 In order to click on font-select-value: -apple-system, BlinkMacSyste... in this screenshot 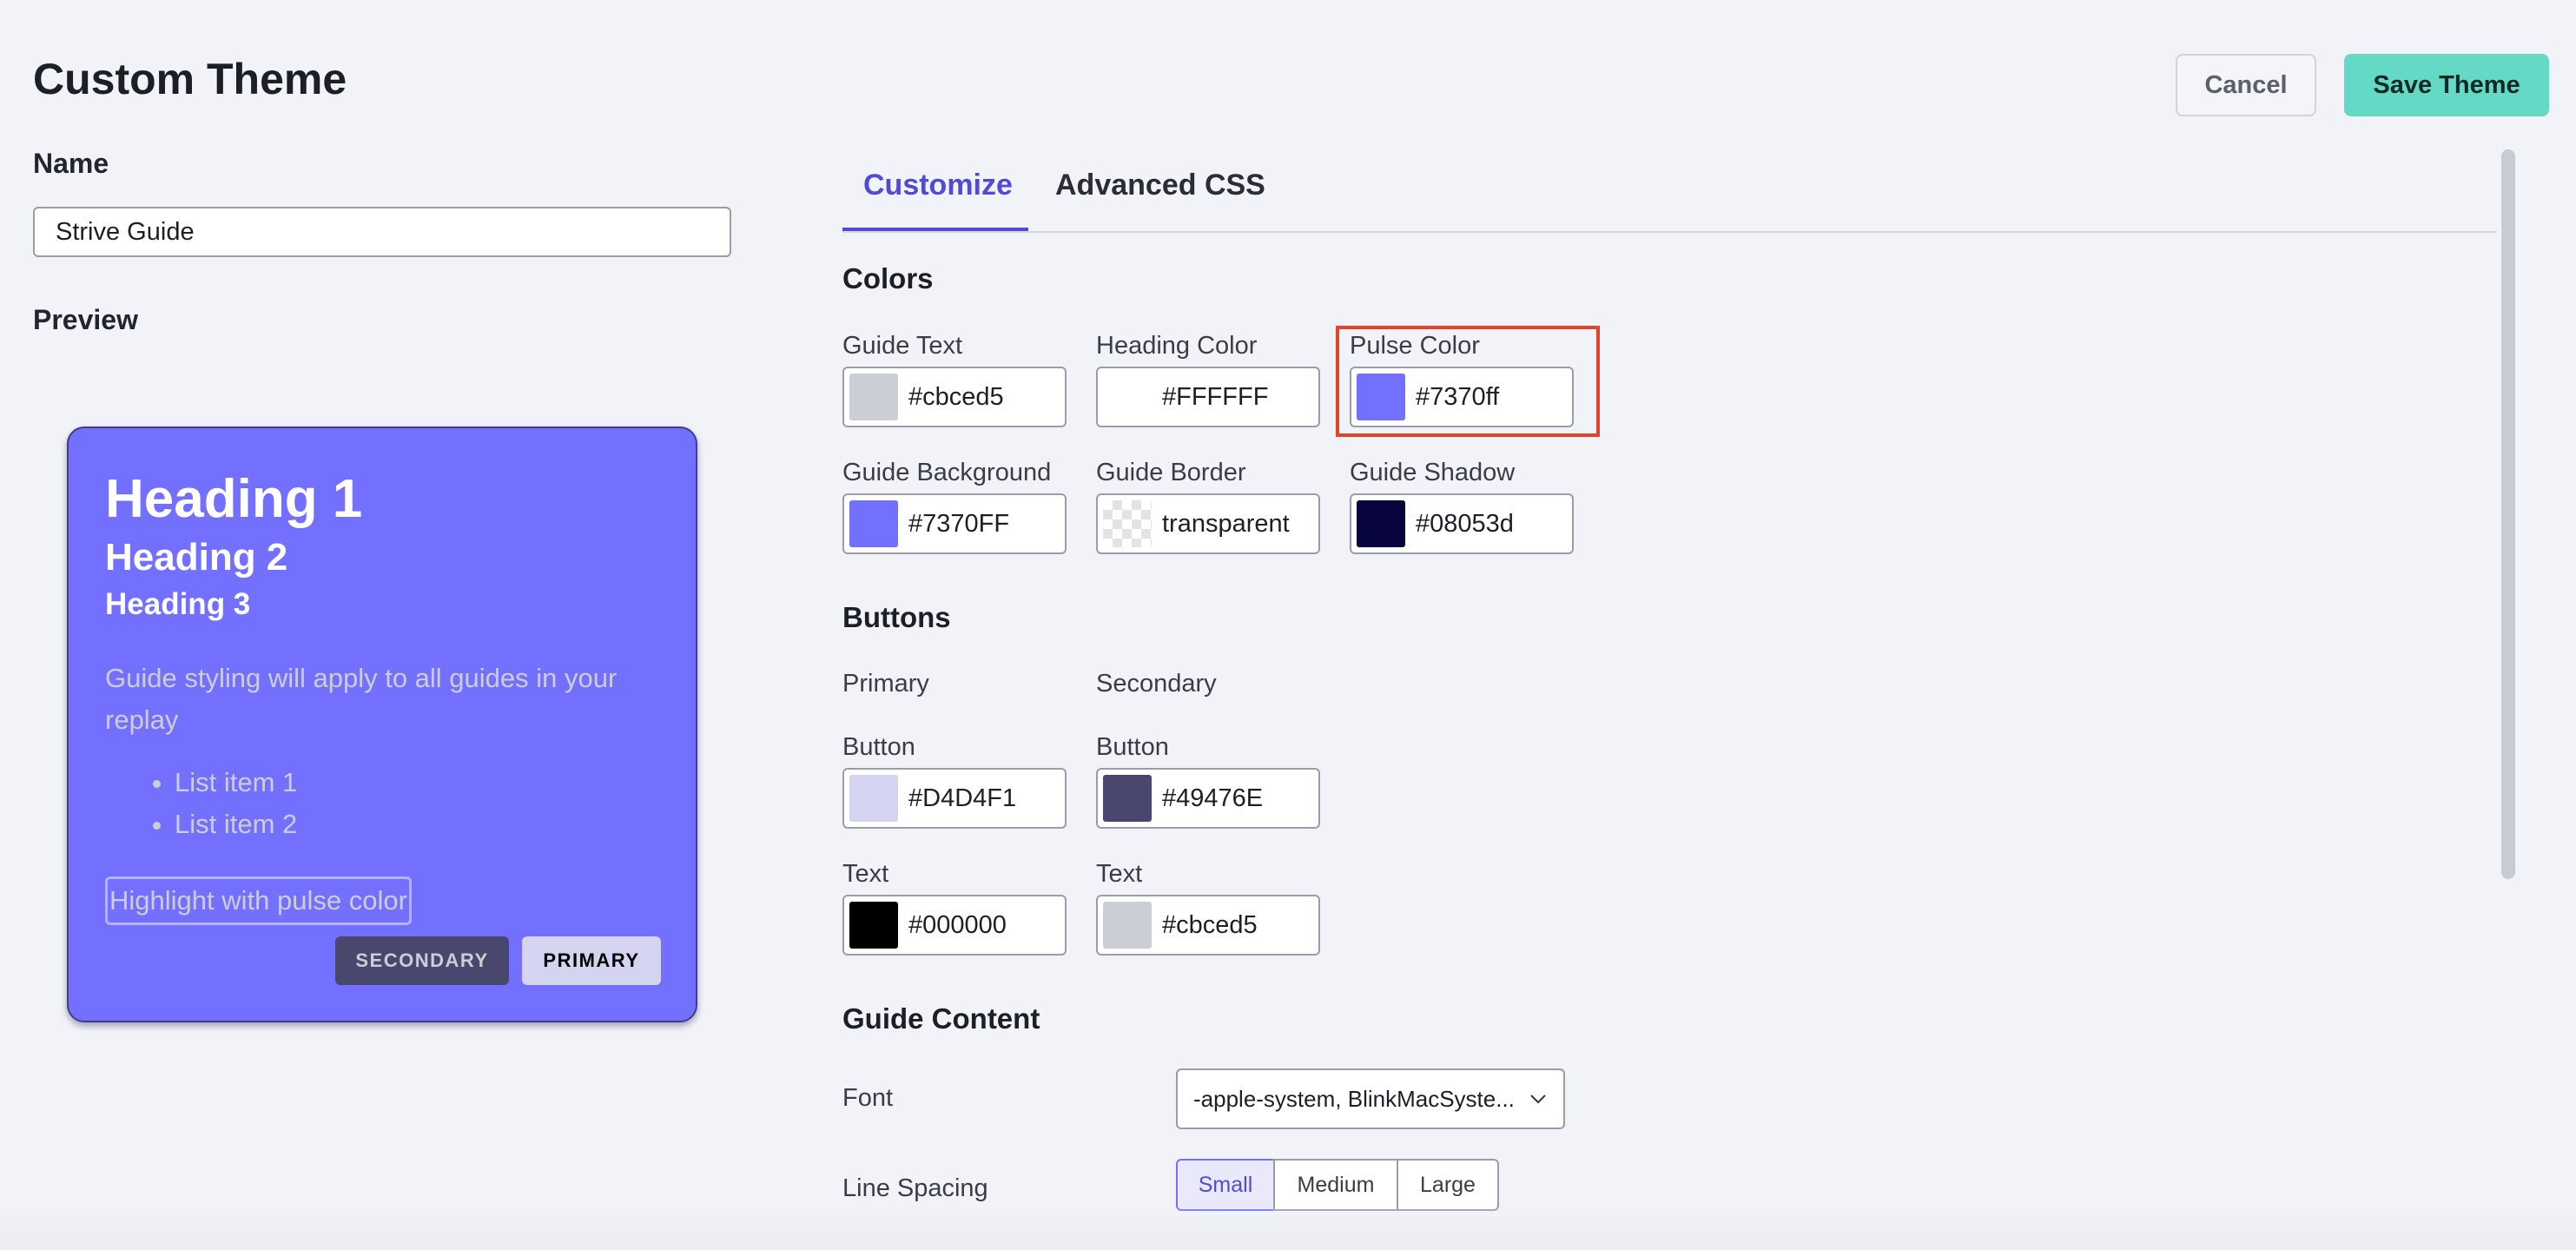, I will do `click(1354, 1099)`.